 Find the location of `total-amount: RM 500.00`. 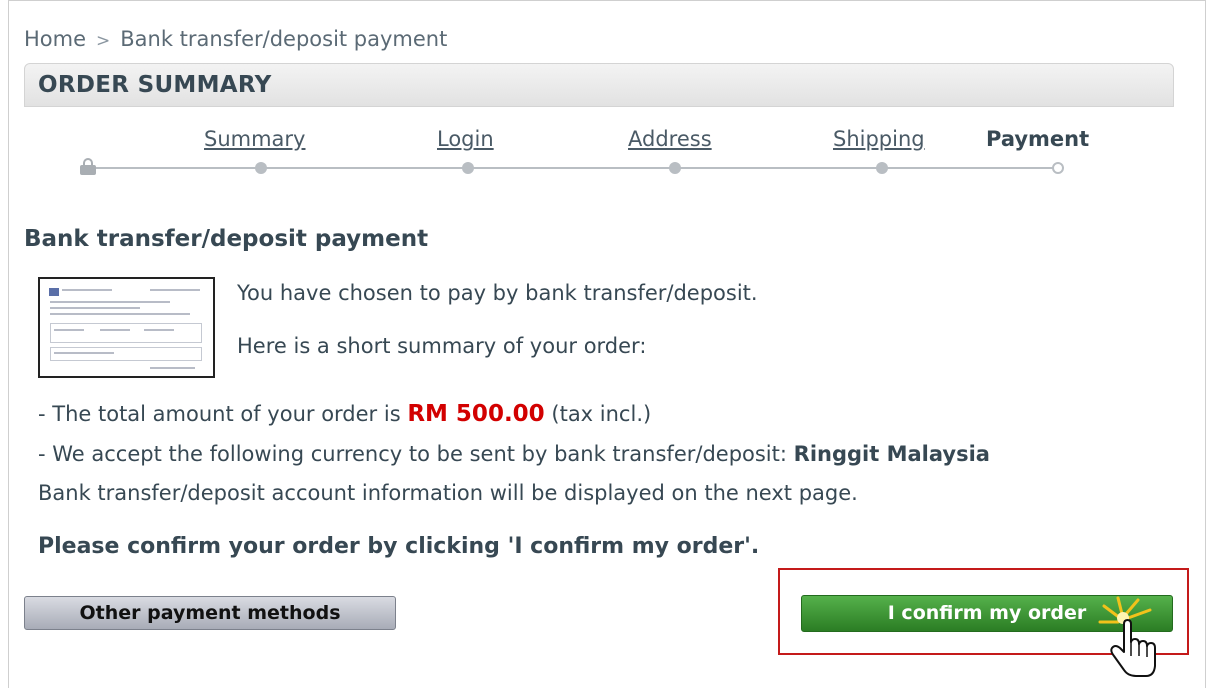

total-amount: RM 500.00 is located at coordinates (476, 414).